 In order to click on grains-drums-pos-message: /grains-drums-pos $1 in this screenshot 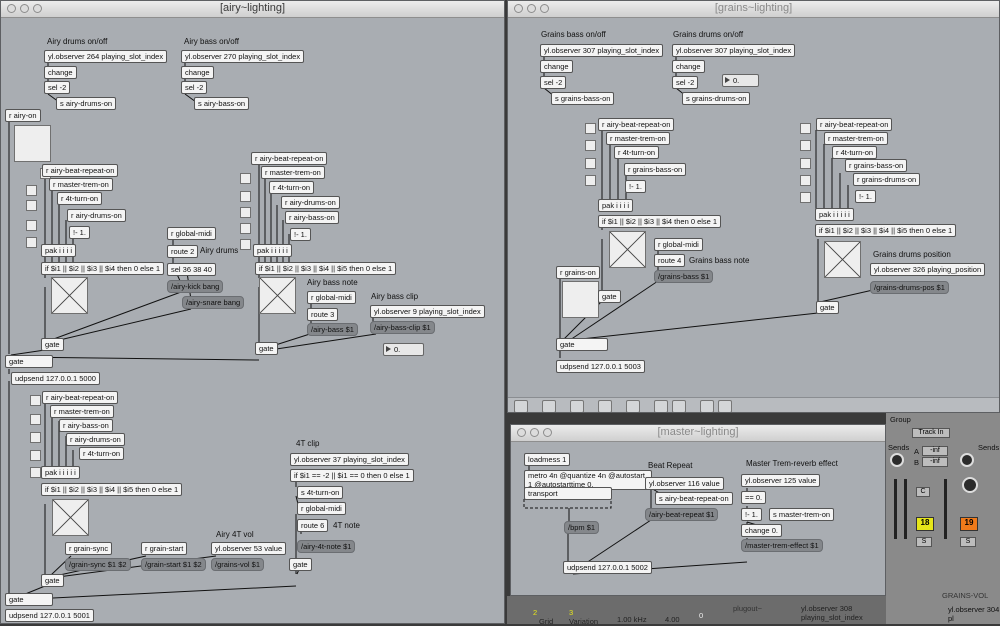, I will do `click(909, 287)`.